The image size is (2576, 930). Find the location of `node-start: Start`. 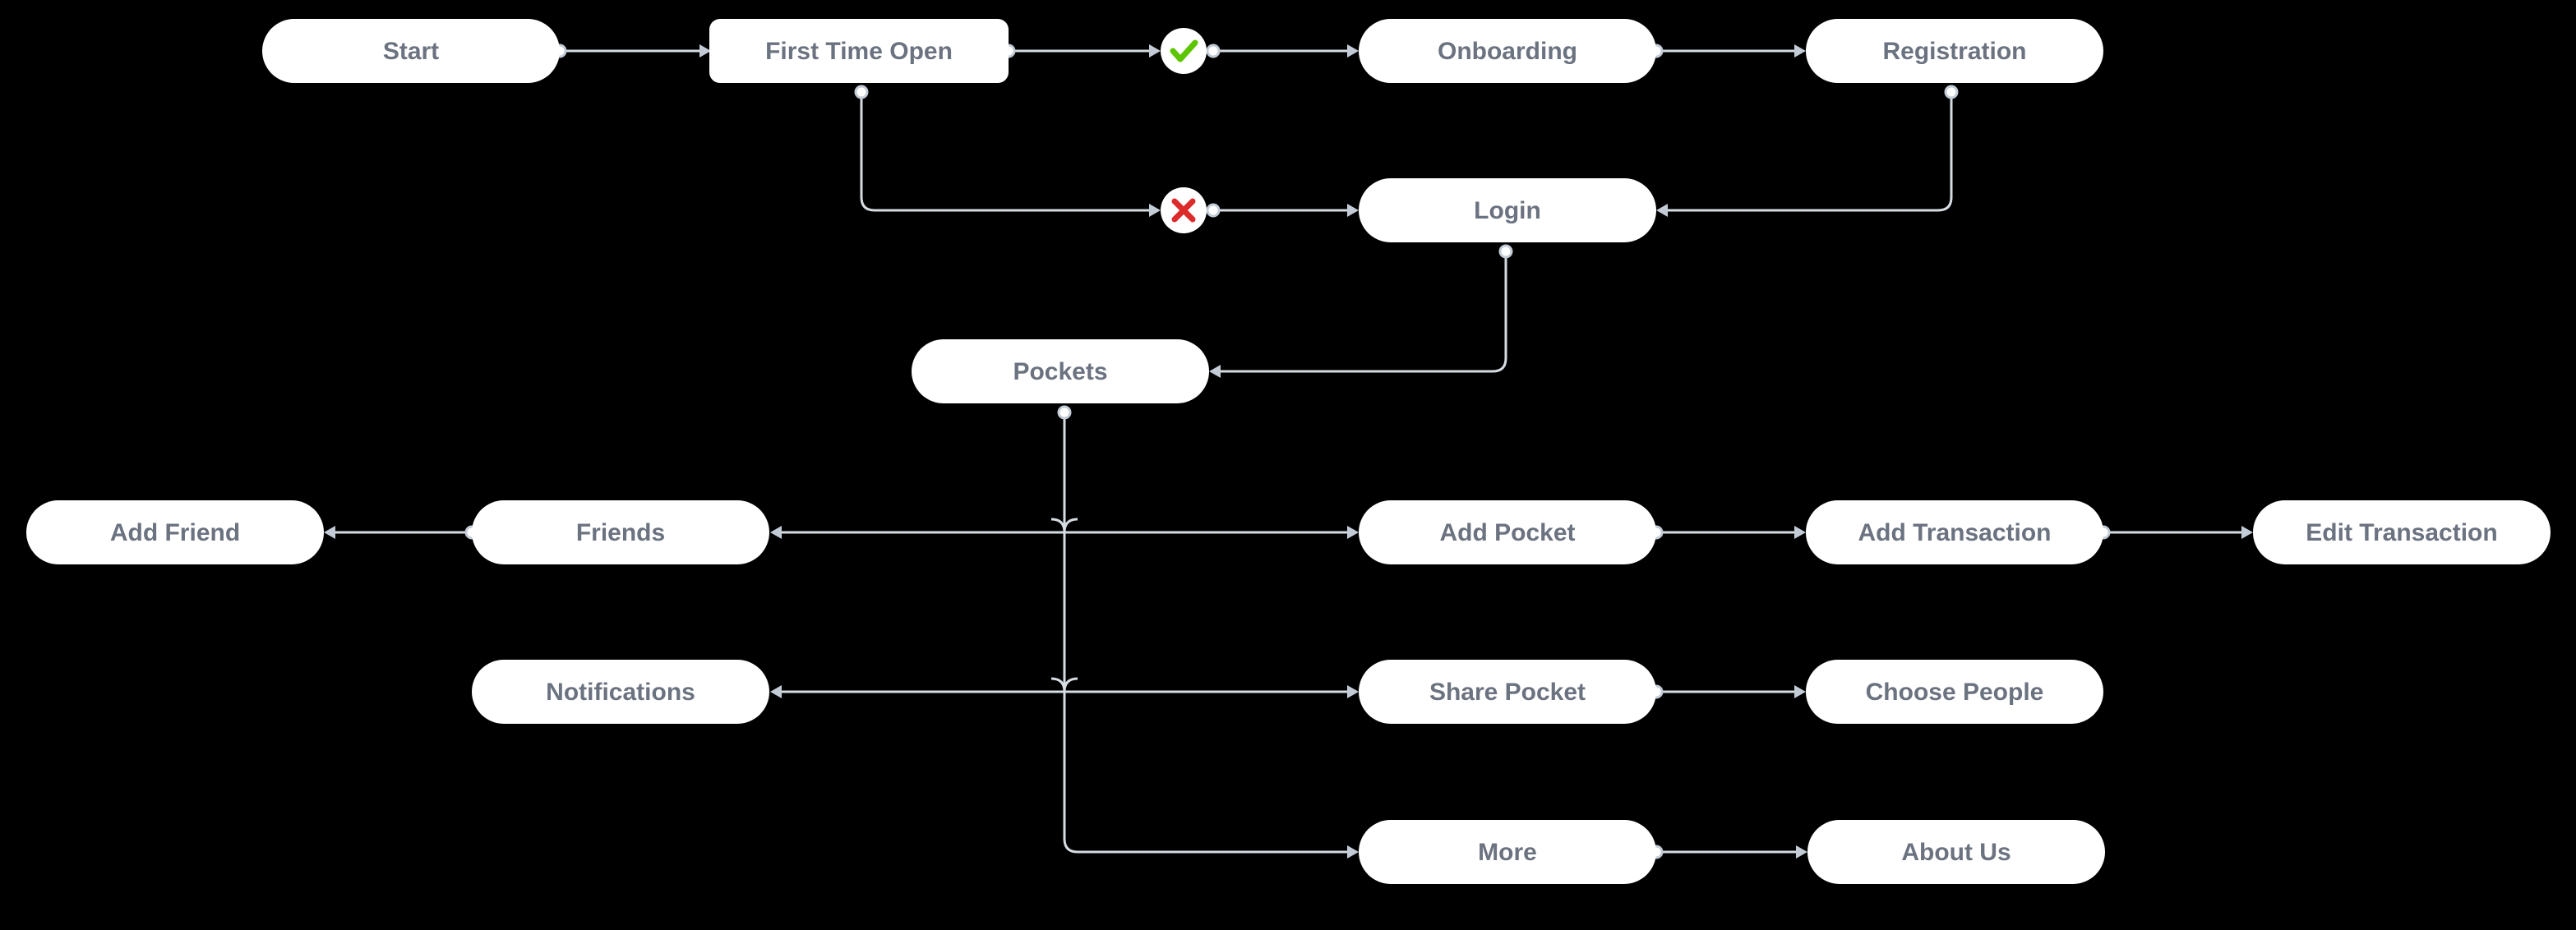

node-start: Start is located at coordinates (411, 51).